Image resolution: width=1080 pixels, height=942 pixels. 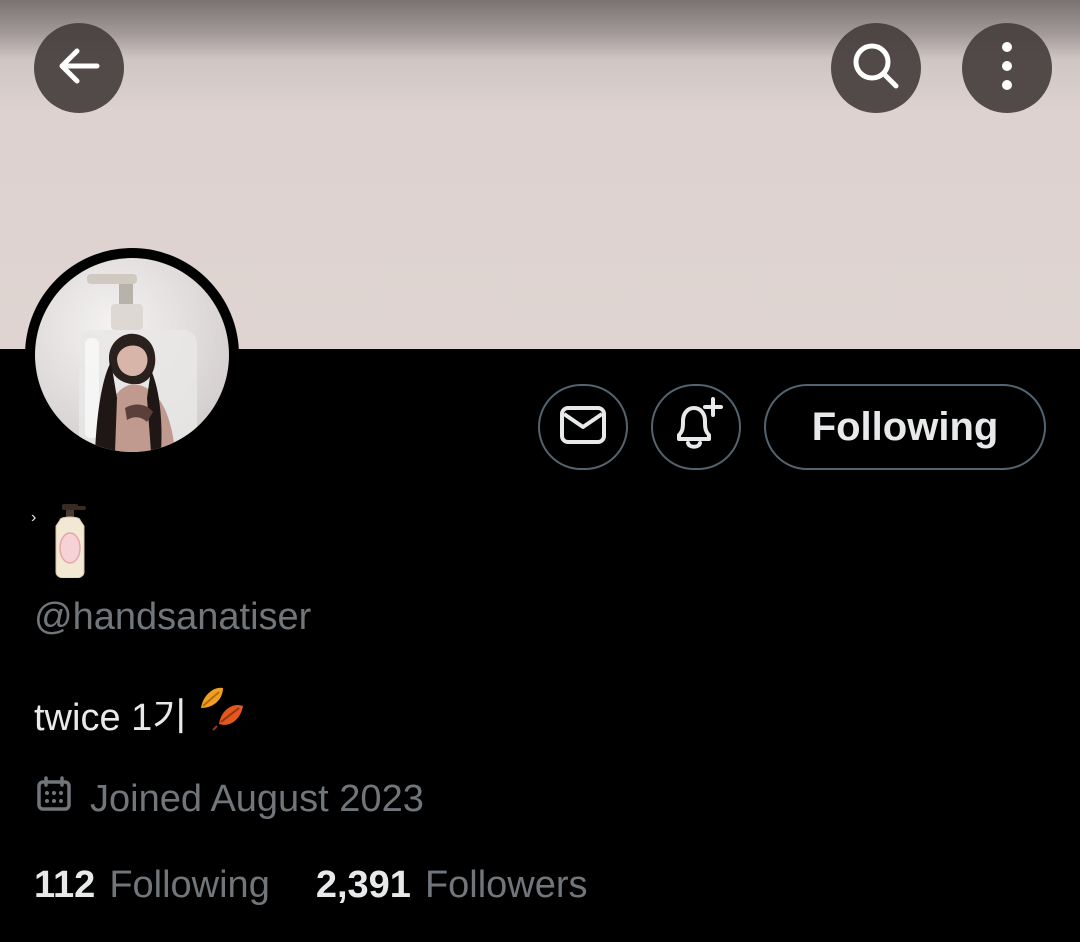 I want to click on joined-date: Joined August 2023, so click(x=230, y=799).